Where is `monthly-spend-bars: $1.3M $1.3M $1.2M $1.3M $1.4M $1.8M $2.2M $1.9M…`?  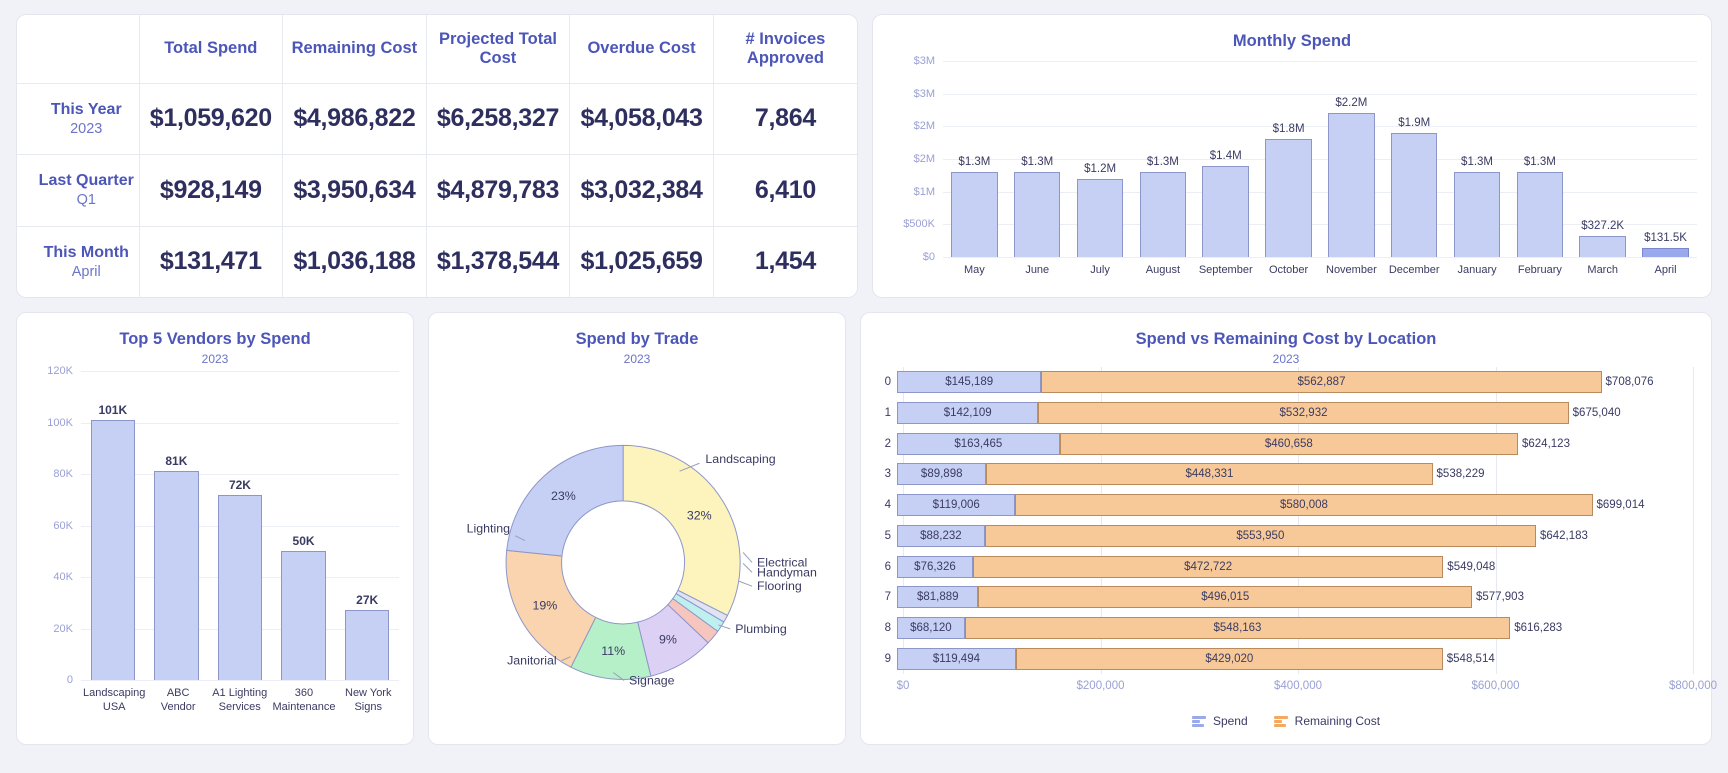 monthly-spend-bars: $1.3M $1.3M $1.2M $1.3M $1.4M $1.8M $2.2M $1.9M… is located at coordinates (1320, 159).